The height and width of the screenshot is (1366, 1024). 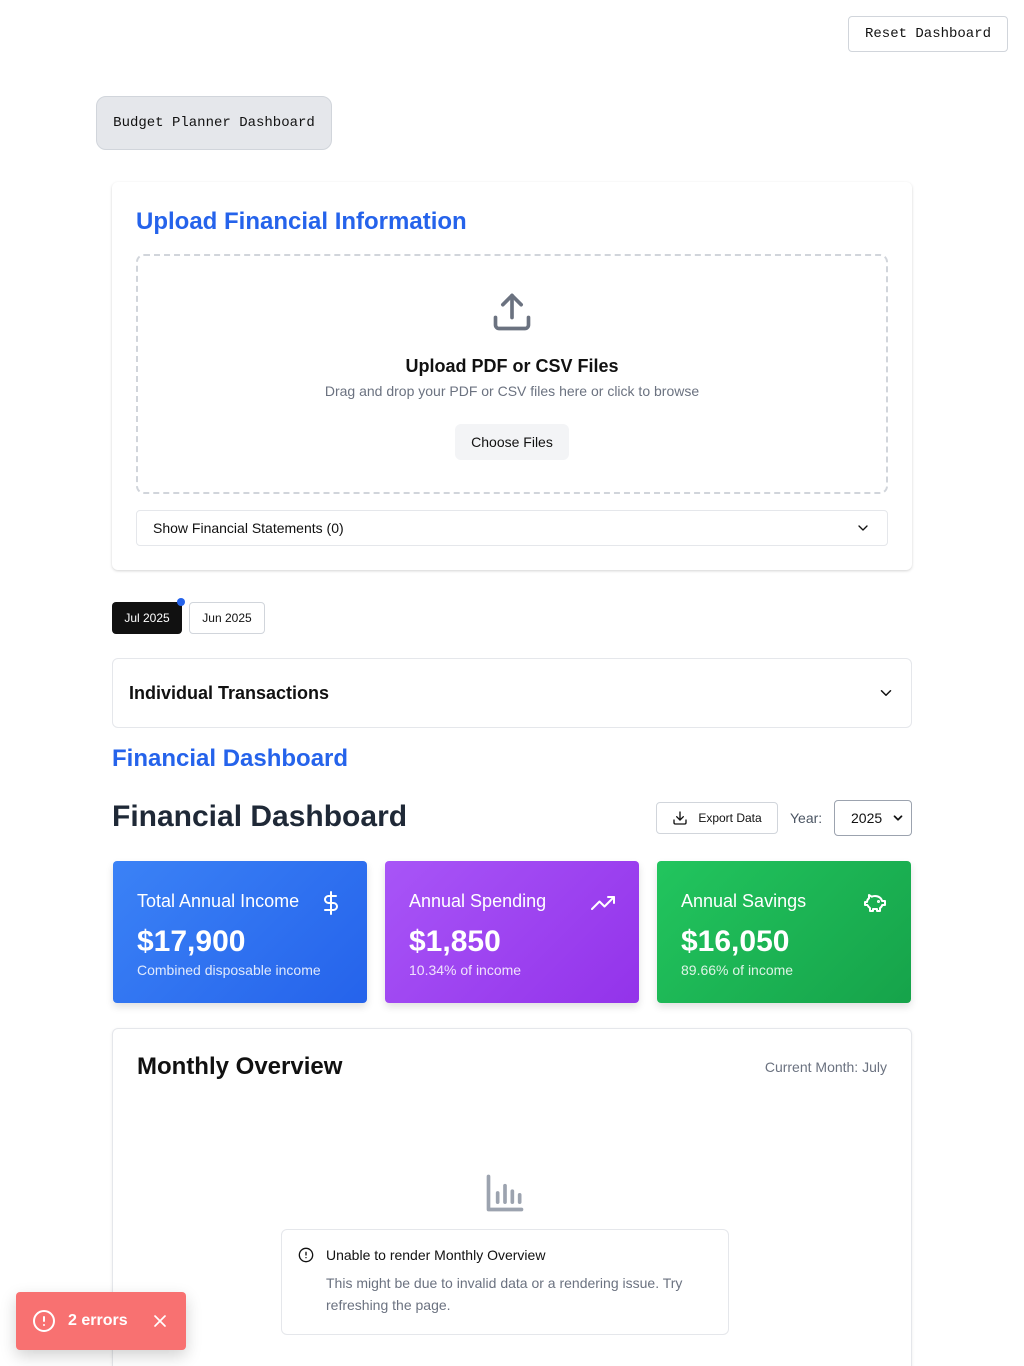 What do you see at coordinates (875, 903) in the screenshot?
I see `piggy-bank-icon` at bounding box center [875, 903].